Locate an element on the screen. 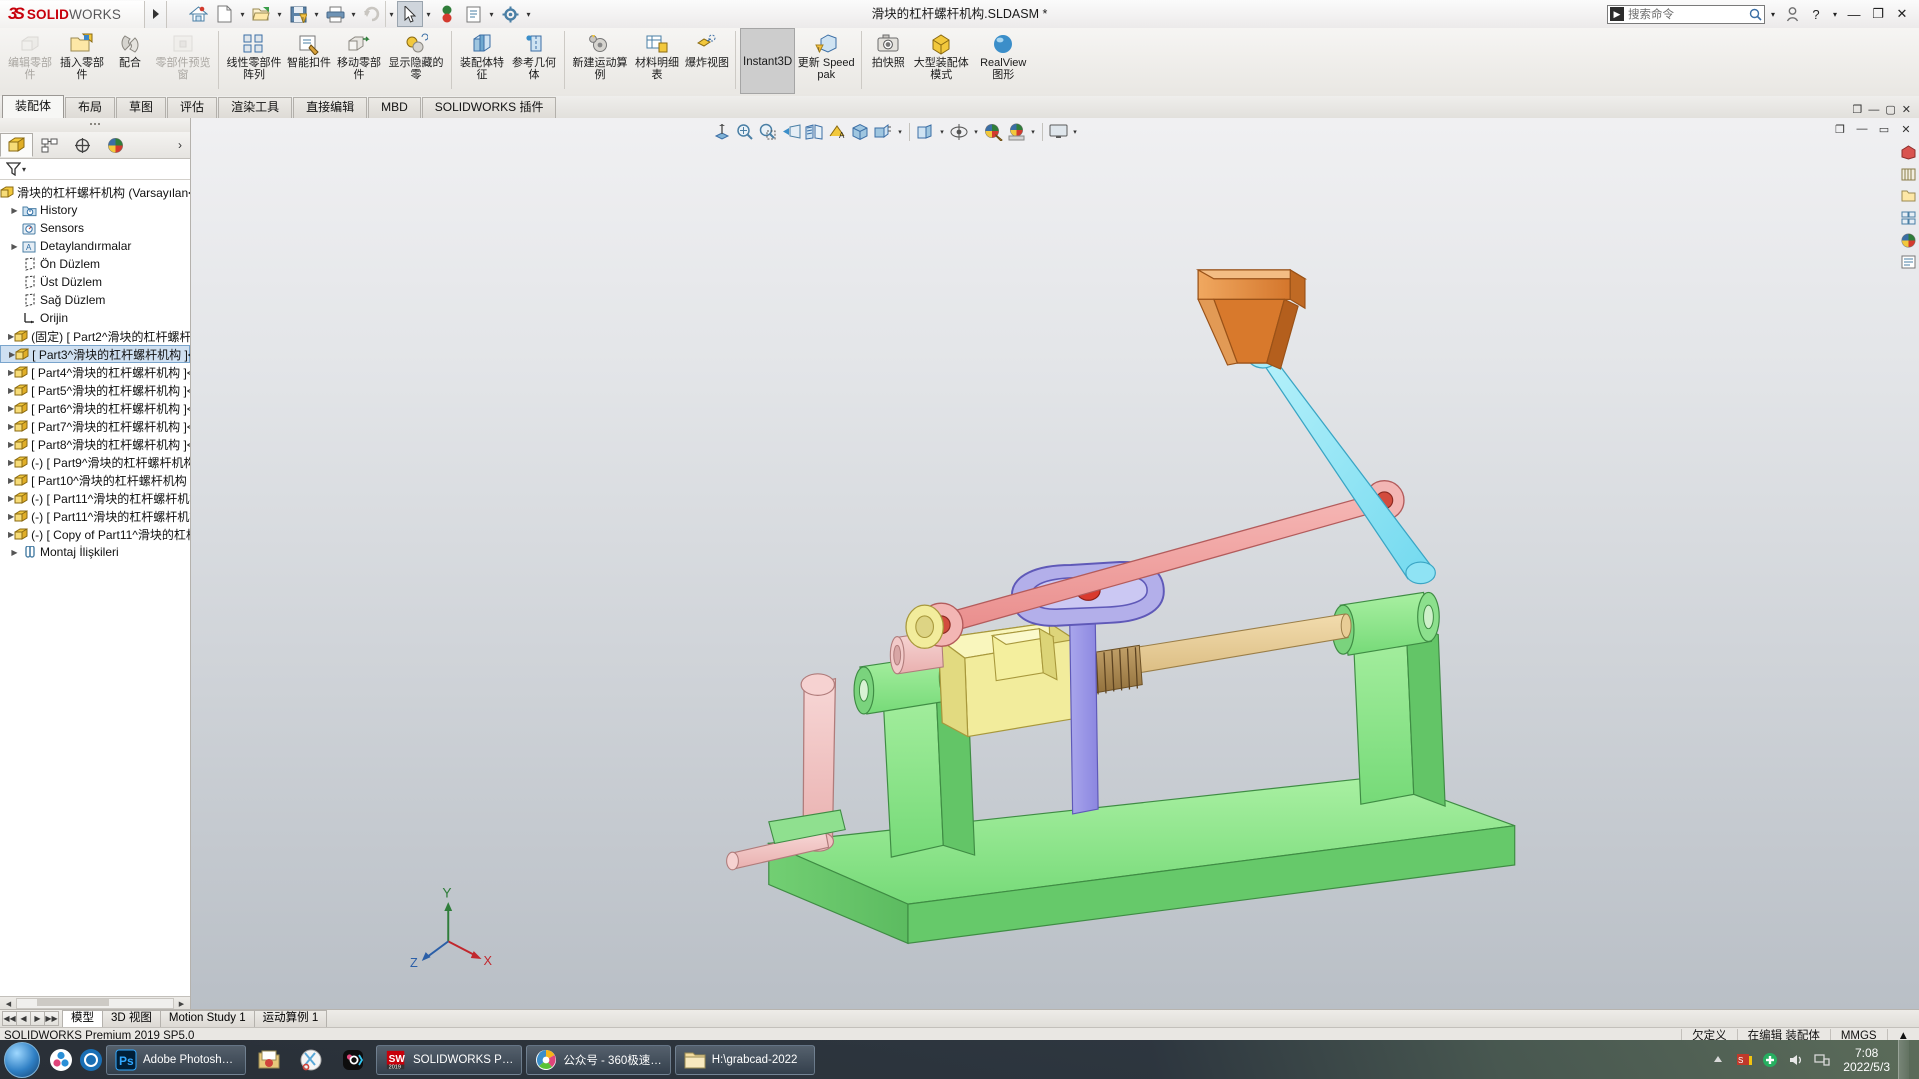 The image size is (1919, 1079). scroll-right-button: ▶ is located at coordinates (181, 1004).